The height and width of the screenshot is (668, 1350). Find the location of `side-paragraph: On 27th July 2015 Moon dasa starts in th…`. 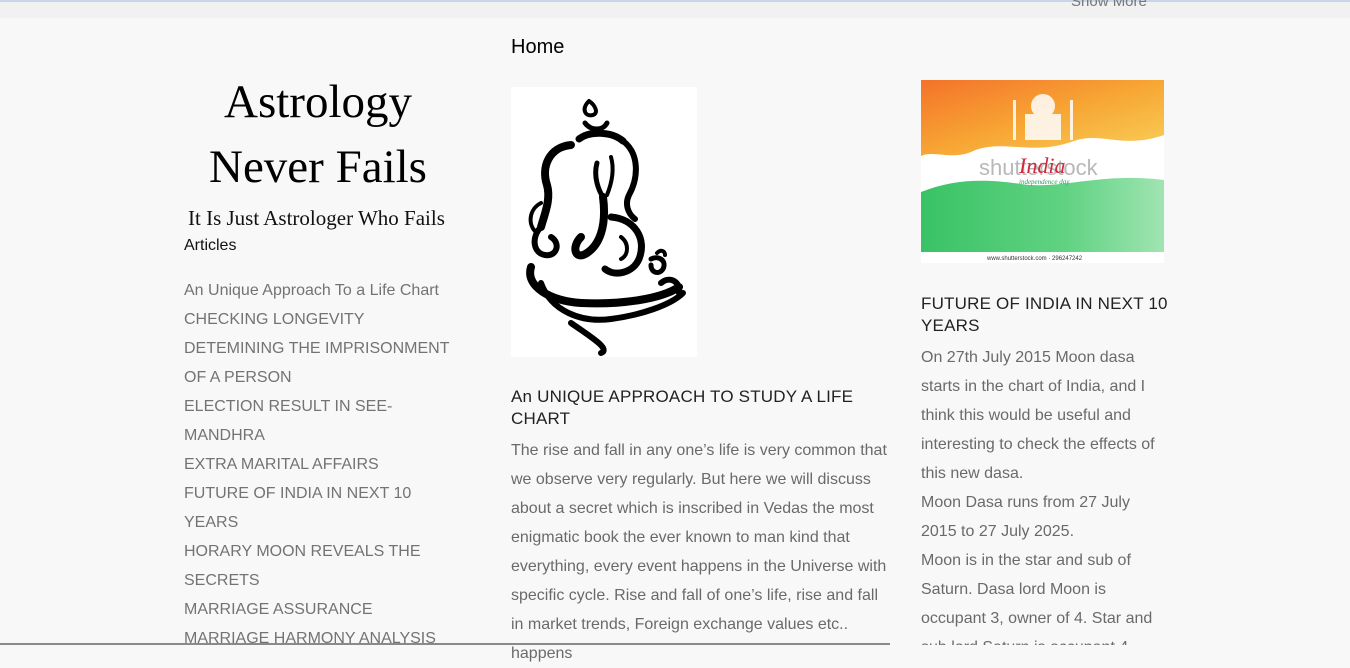

side-paragraph: On 27th July 2015 Moon dasa starts in th… is located at coordinates (1038, 415).